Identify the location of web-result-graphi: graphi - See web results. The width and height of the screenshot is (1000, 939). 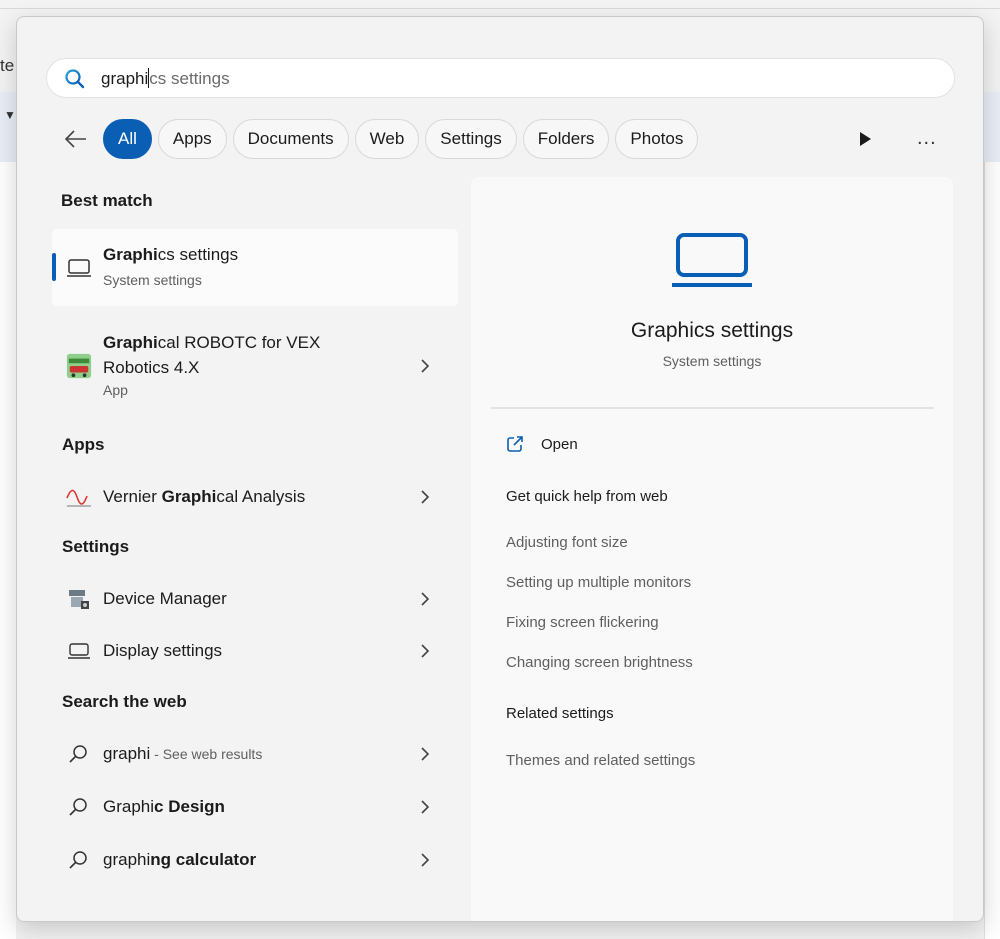
(255, 754).